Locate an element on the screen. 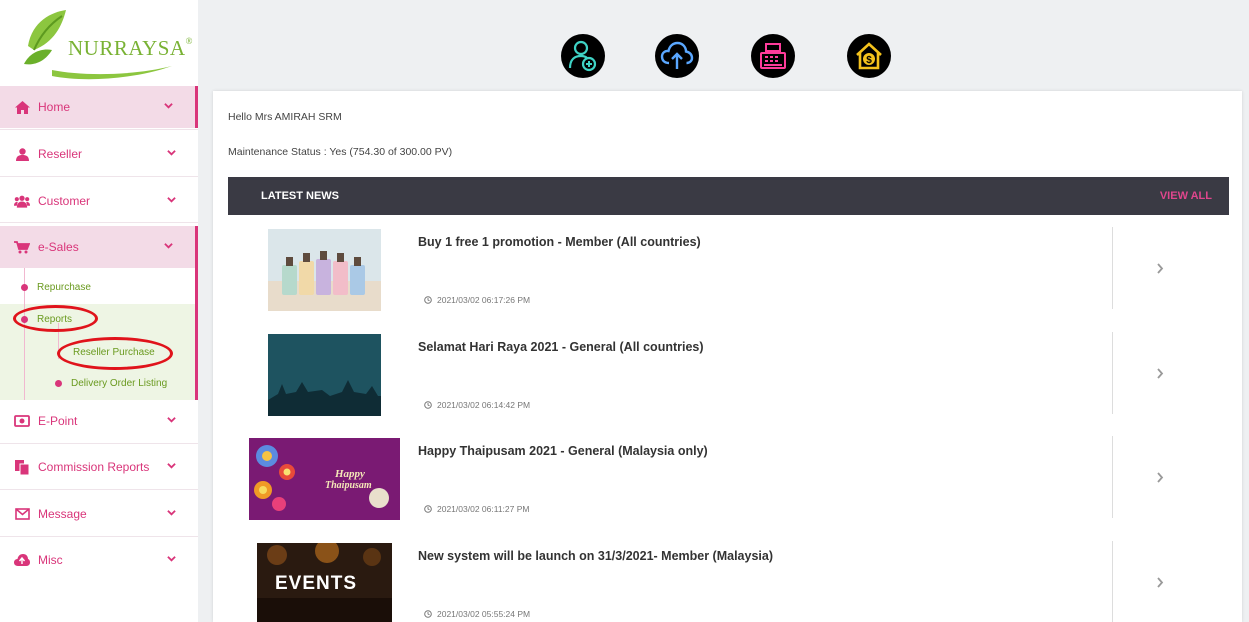 The height and width of the screenshot is (622, 1249). nav-esales: e-Sales is located at coordinates (99, 247).